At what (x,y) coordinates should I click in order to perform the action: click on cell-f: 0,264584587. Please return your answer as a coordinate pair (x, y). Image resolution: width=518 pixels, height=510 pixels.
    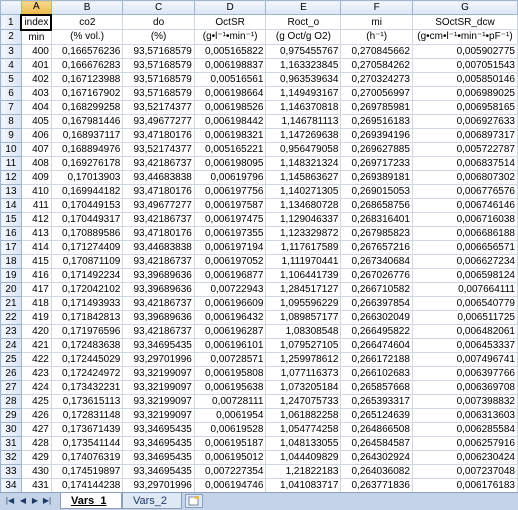
    Looking at the image, I should click on (376, 443).